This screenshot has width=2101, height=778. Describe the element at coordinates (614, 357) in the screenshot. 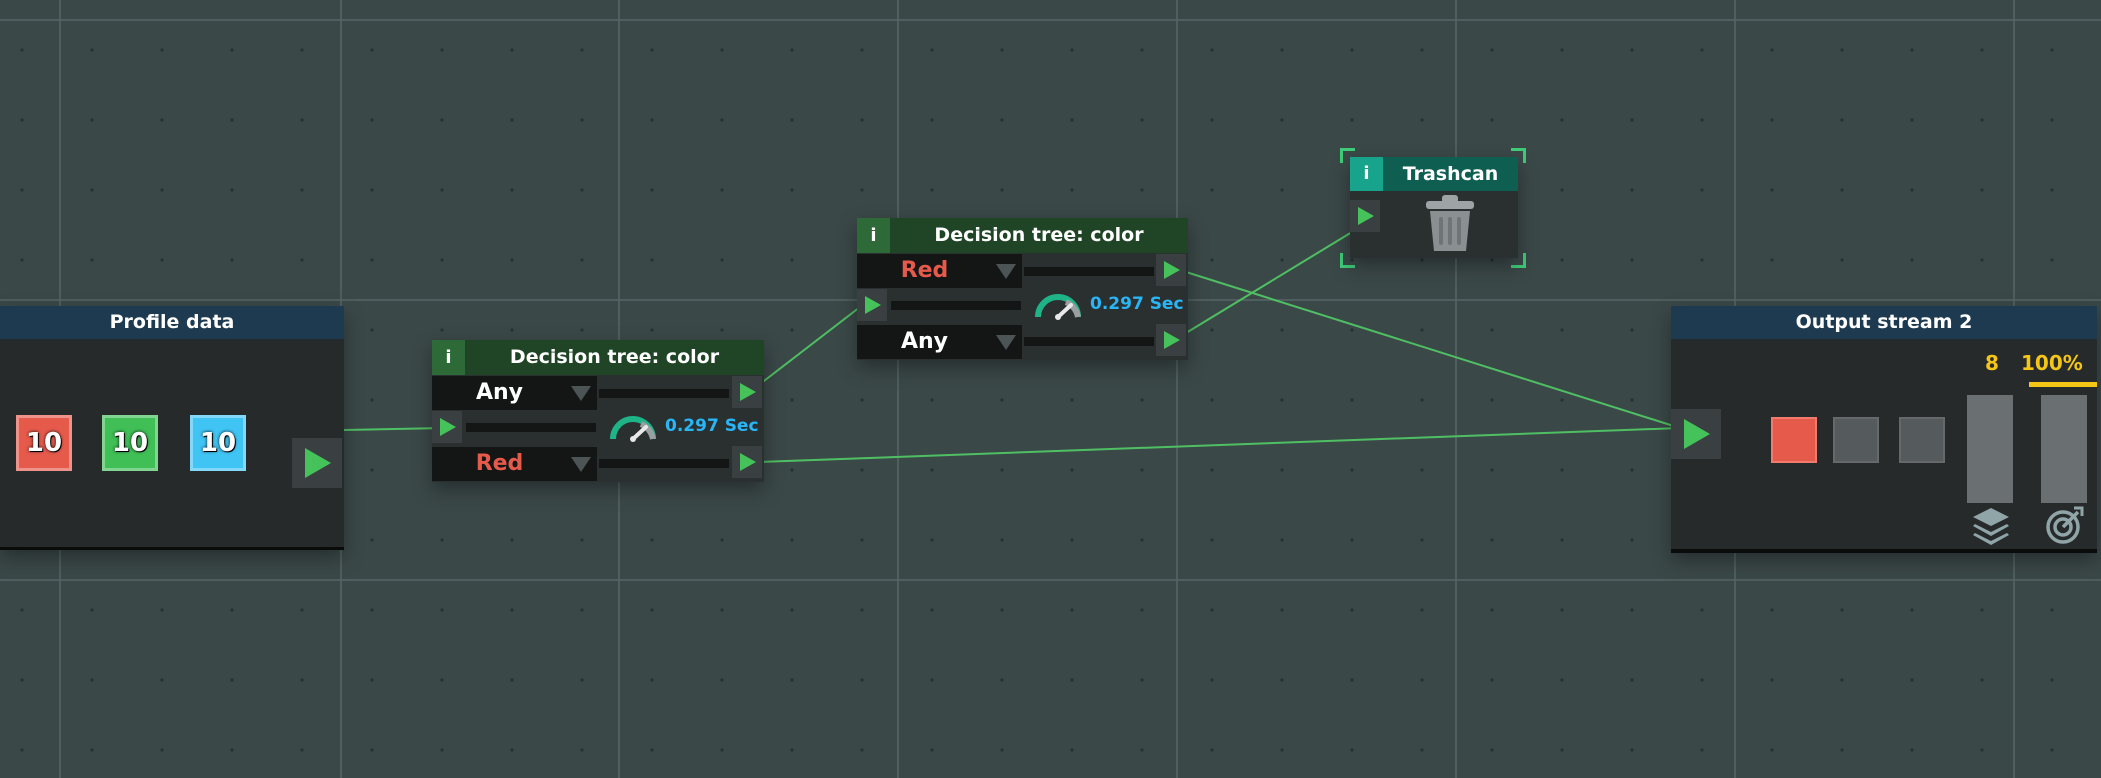

I see `decision-tree-1-title: Decision tree: color` at that location.